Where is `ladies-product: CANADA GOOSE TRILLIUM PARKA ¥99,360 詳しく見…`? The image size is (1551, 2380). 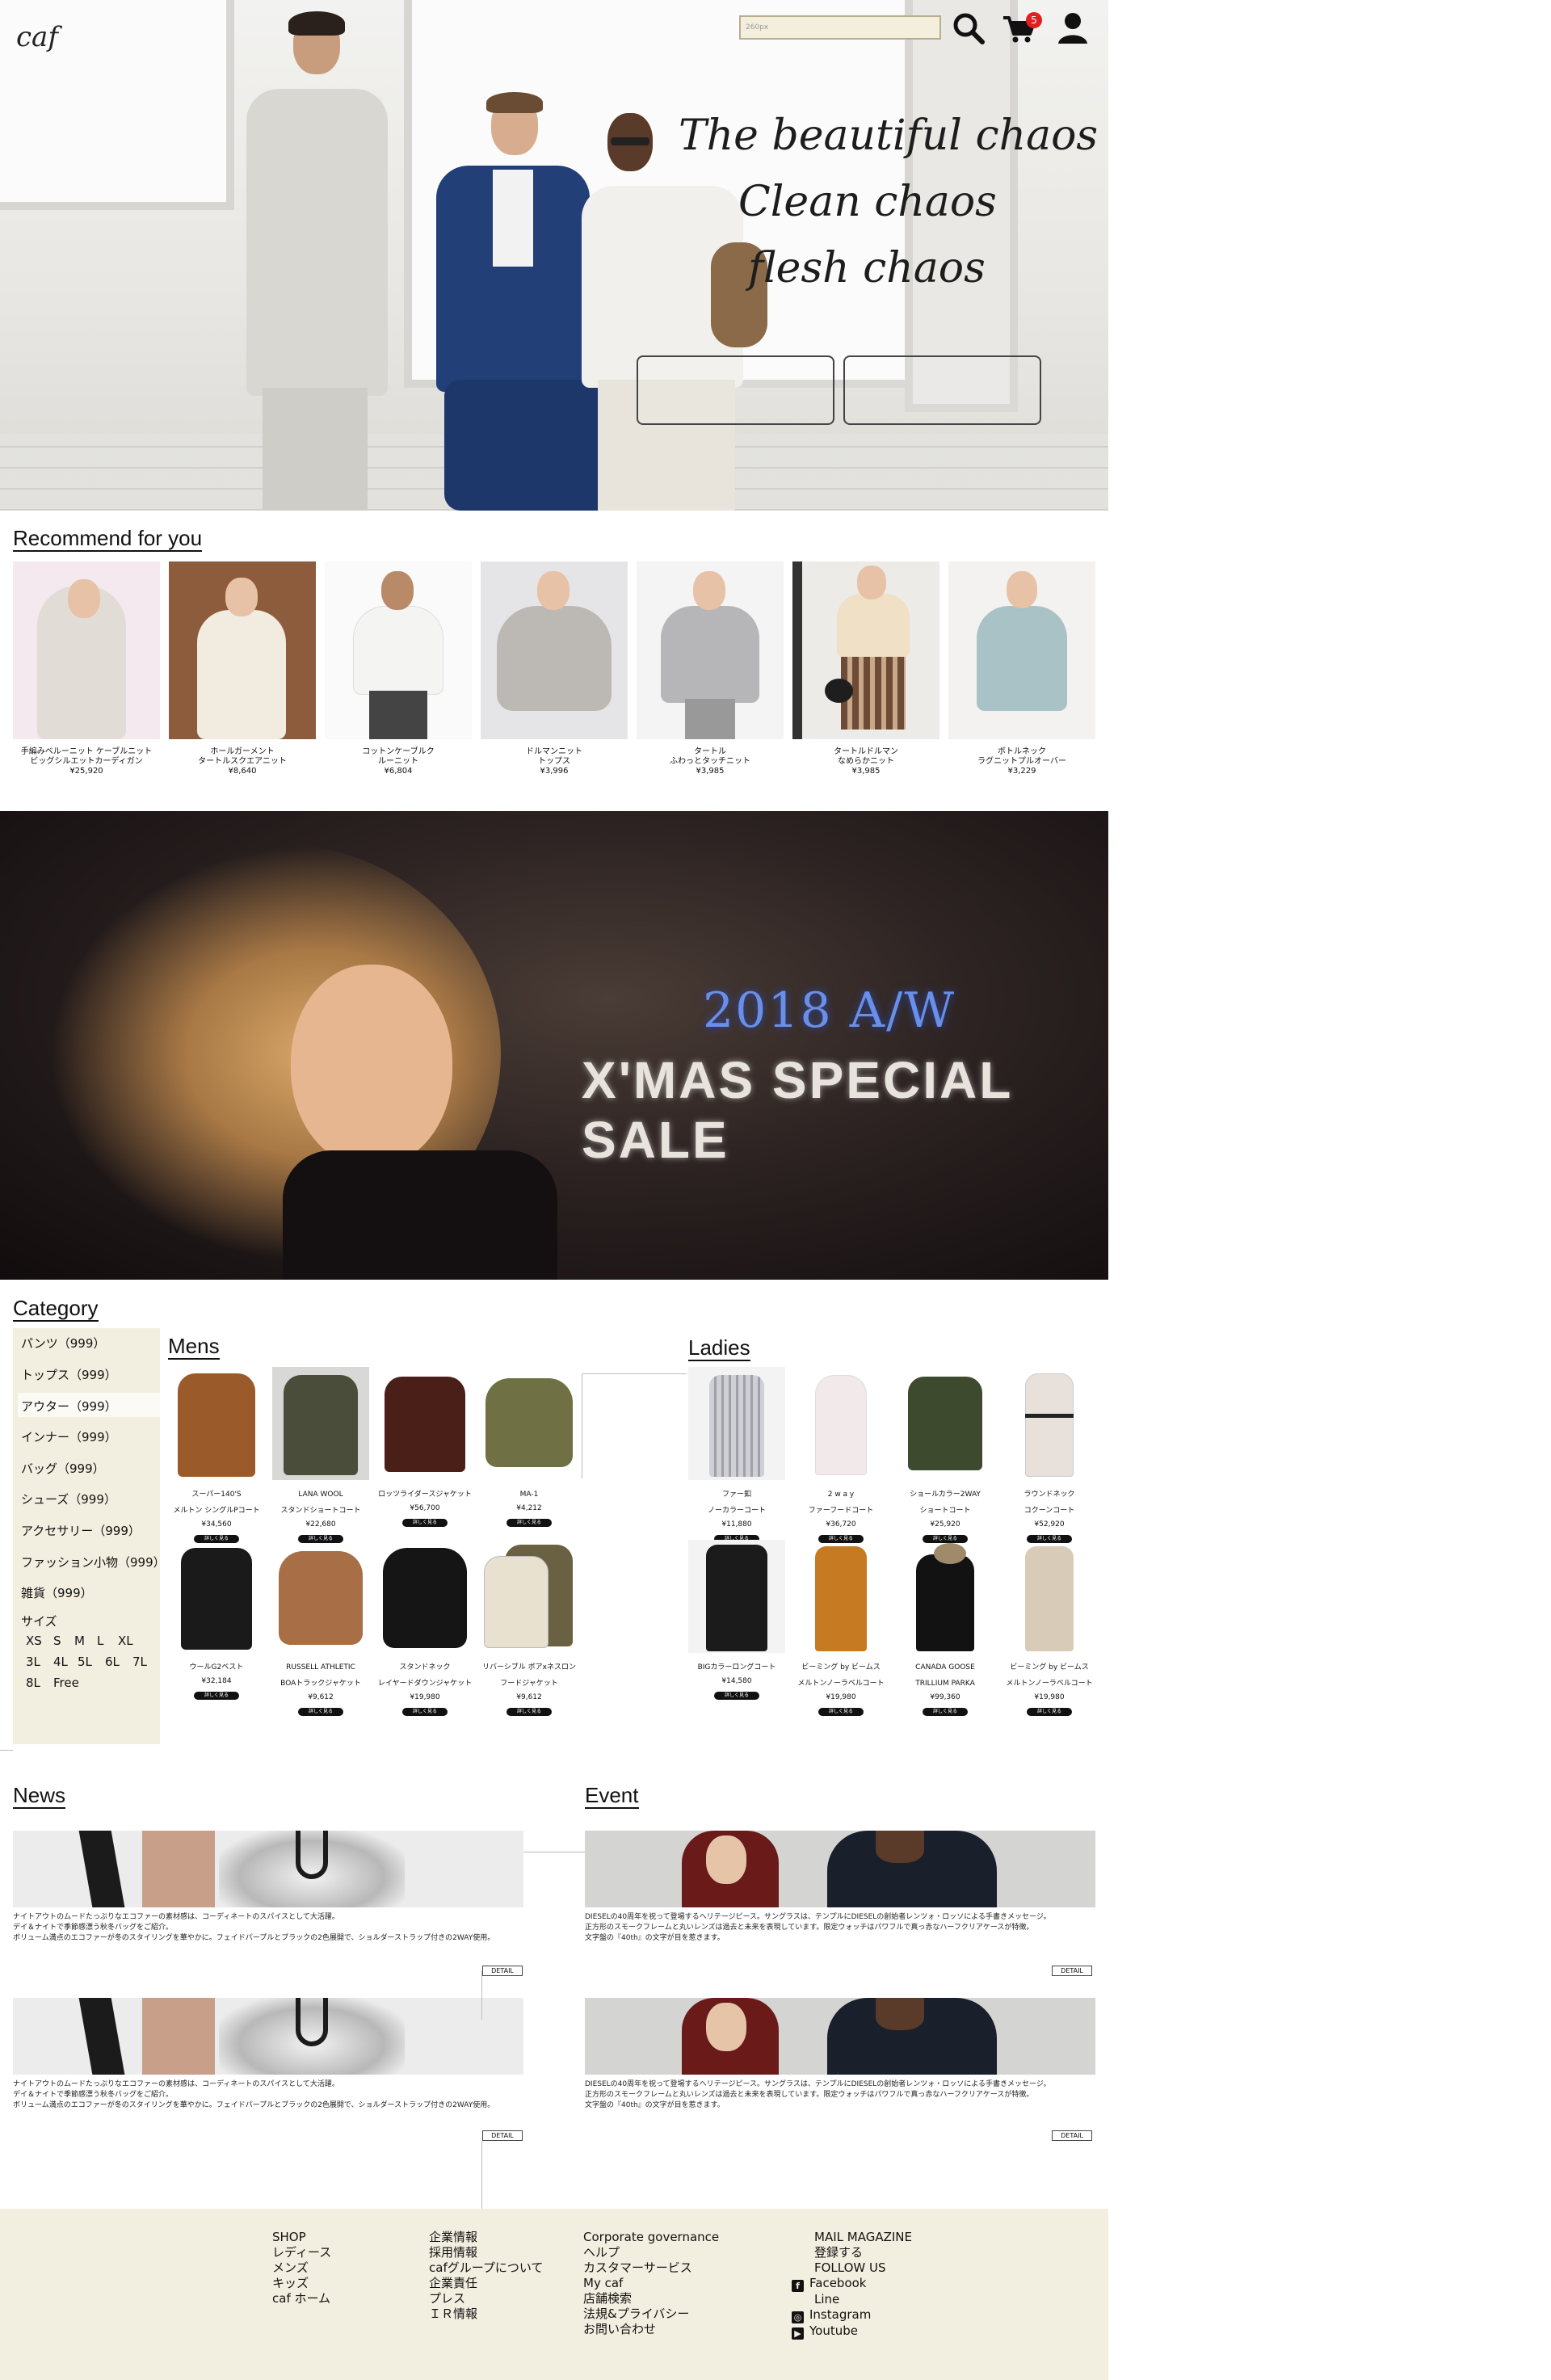
ladies-product: CANADA GOOSE TRILLIUM PARKA ¥99,360 詳しく見… is located at coordinates (946, 1628).